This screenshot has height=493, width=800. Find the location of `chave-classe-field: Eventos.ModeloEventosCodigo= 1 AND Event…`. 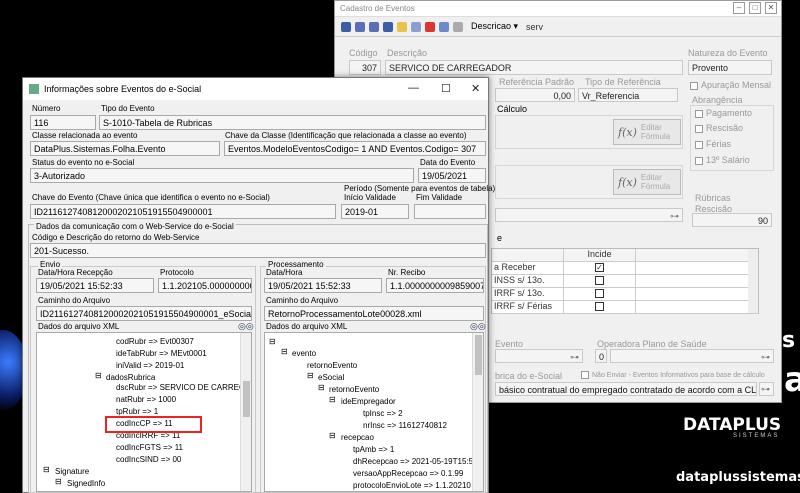

chave-classe-field: Eventos.ModeloEventosCodigo= 1 AND Event… is located at coordinates (355, 148).